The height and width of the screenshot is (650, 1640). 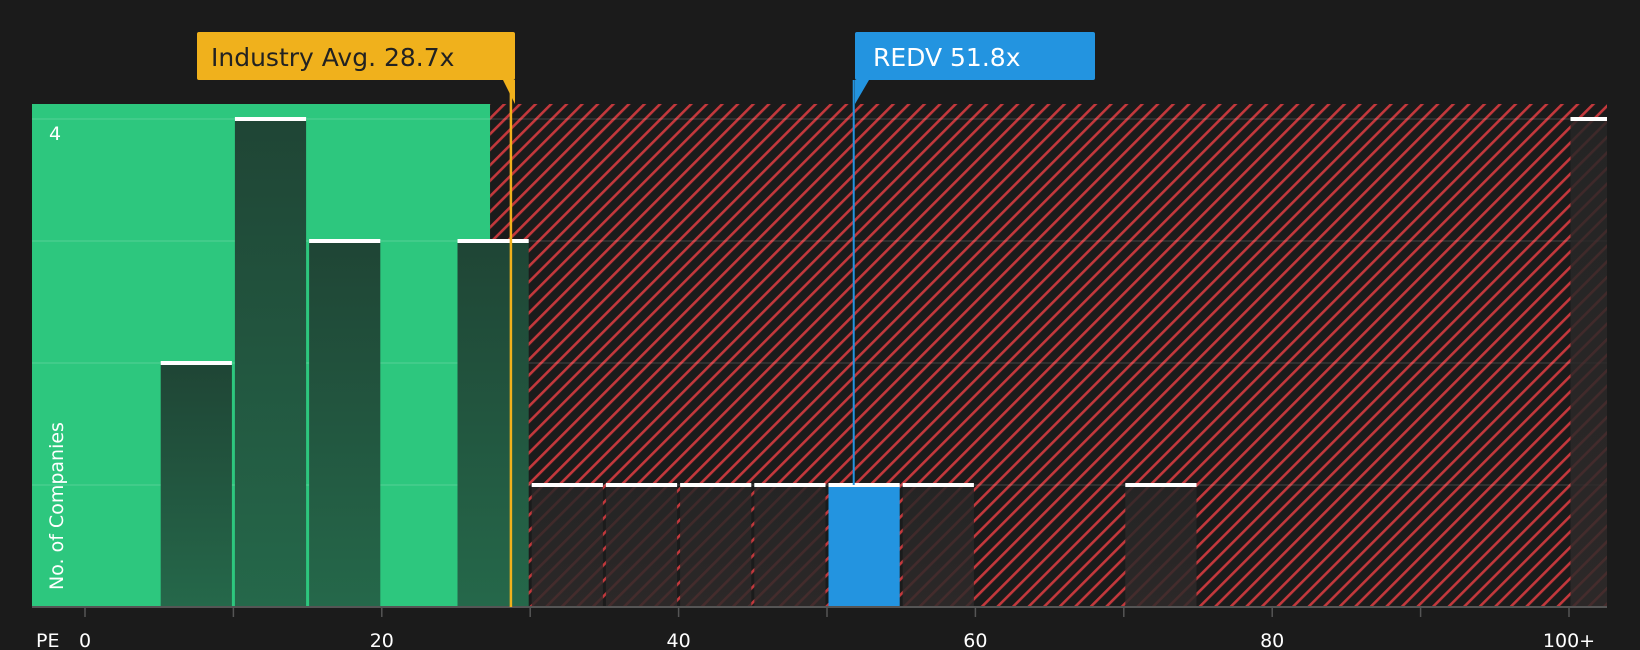 What do you see at coordinates (382, 640) in the screenshot?
I see `x-tick-label: 20` at bounding box center [382, 640].